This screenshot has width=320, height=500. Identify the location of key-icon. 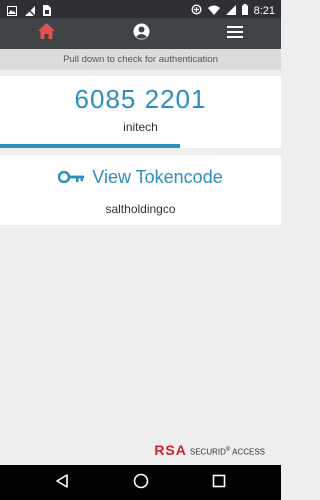
(71, 177).